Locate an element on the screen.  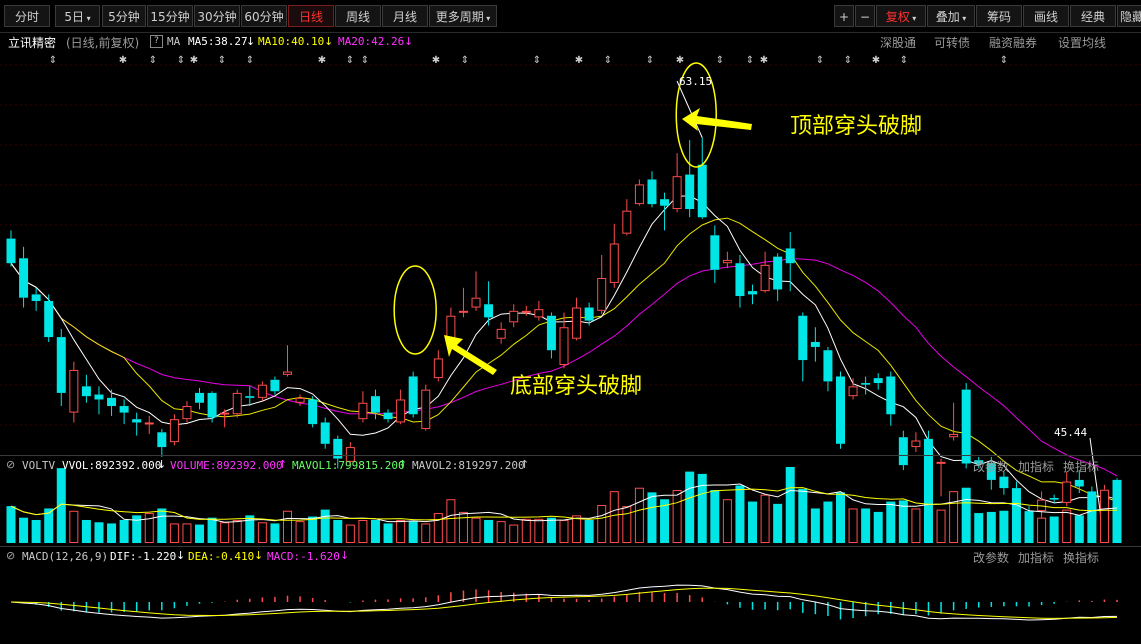
volume-bars is located at coordinates (564, 505).